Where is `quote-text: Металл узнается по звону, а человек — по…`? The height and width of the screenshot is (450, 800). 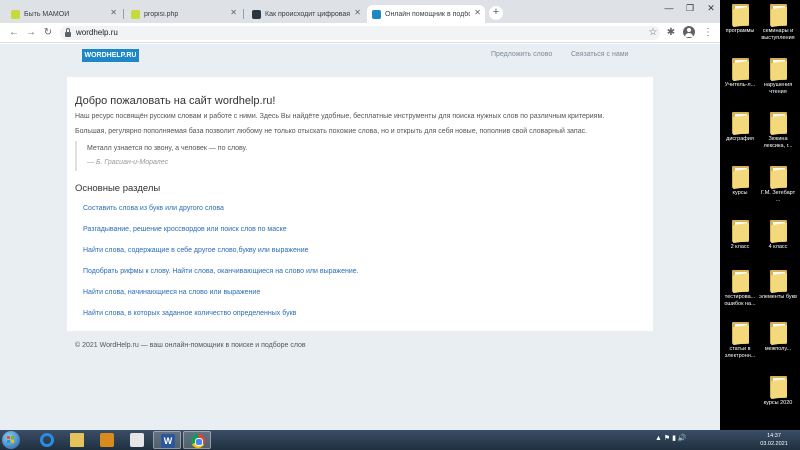 quote-text: Металл узнается по звону, а человек — по… is located at coordinates (167, 148).